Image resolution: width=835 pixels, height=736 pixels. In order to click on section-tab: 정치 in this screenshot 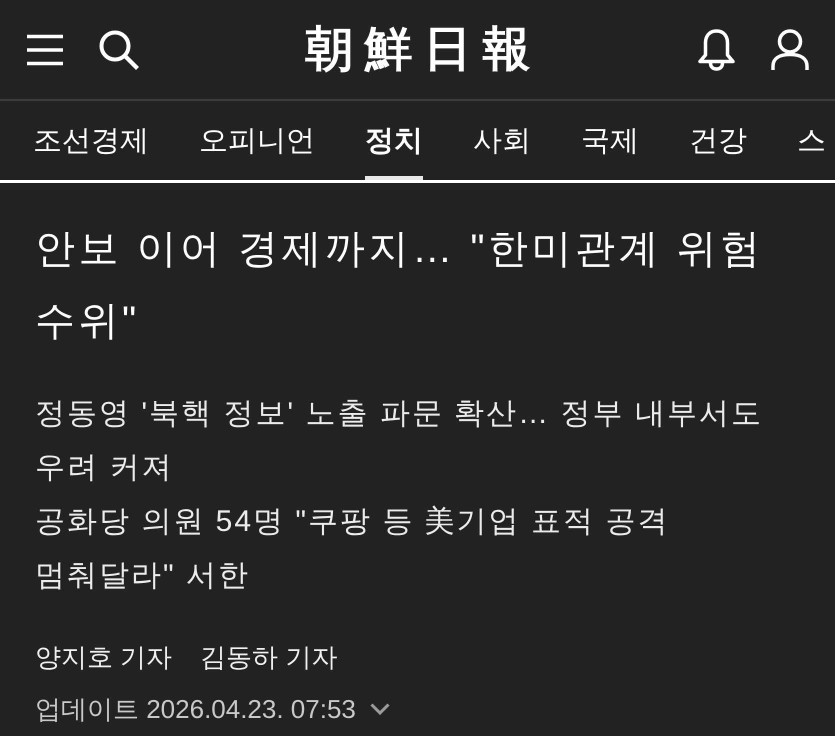, I will do `click(394, 140)`.